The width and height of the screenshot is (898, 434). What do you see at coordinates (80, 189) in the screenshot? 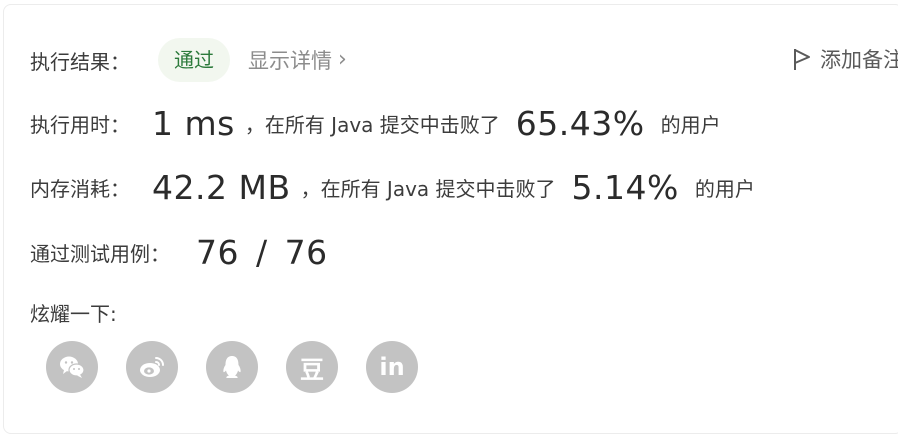
I see `memory-label: 内存消耗：` at bounding box center [80, 189].